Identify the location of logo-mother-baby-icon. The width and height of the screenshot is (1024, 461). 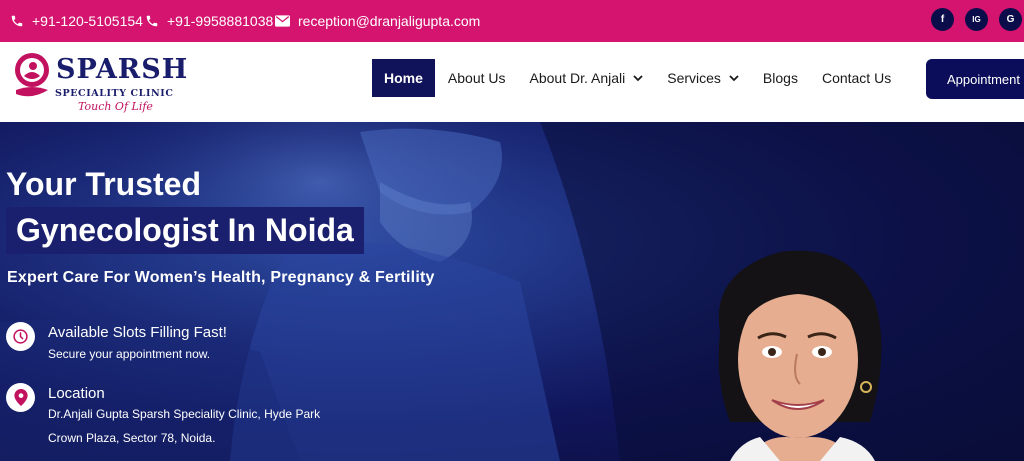
(32, 75).